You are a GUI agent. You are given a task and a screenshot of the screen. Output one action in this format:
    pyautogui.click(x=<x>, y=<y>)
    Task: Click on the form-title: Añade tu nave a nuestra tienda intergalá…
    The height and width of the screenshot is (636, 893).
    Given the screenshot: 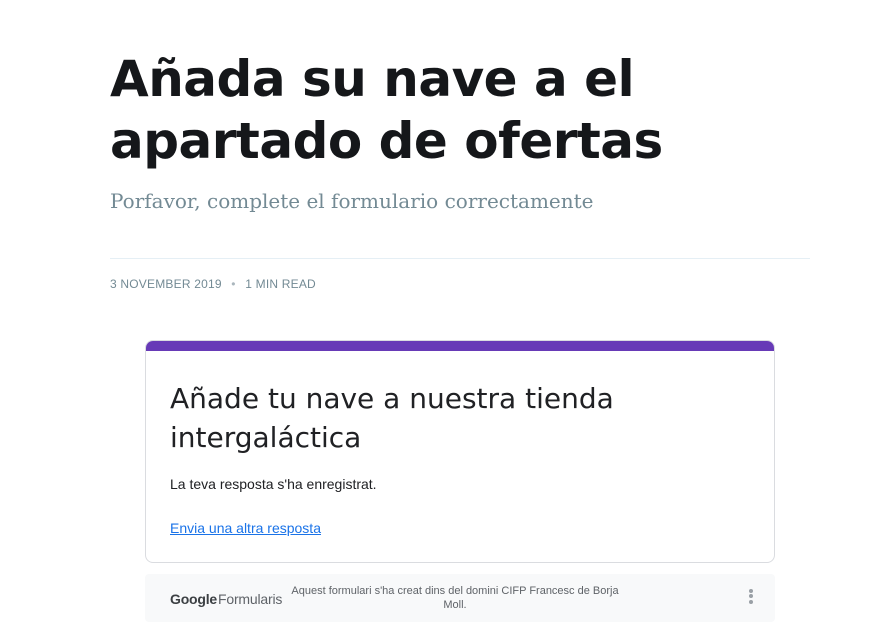 What is the action you would take?
    pyautogui.click(x=392, y=418)
    